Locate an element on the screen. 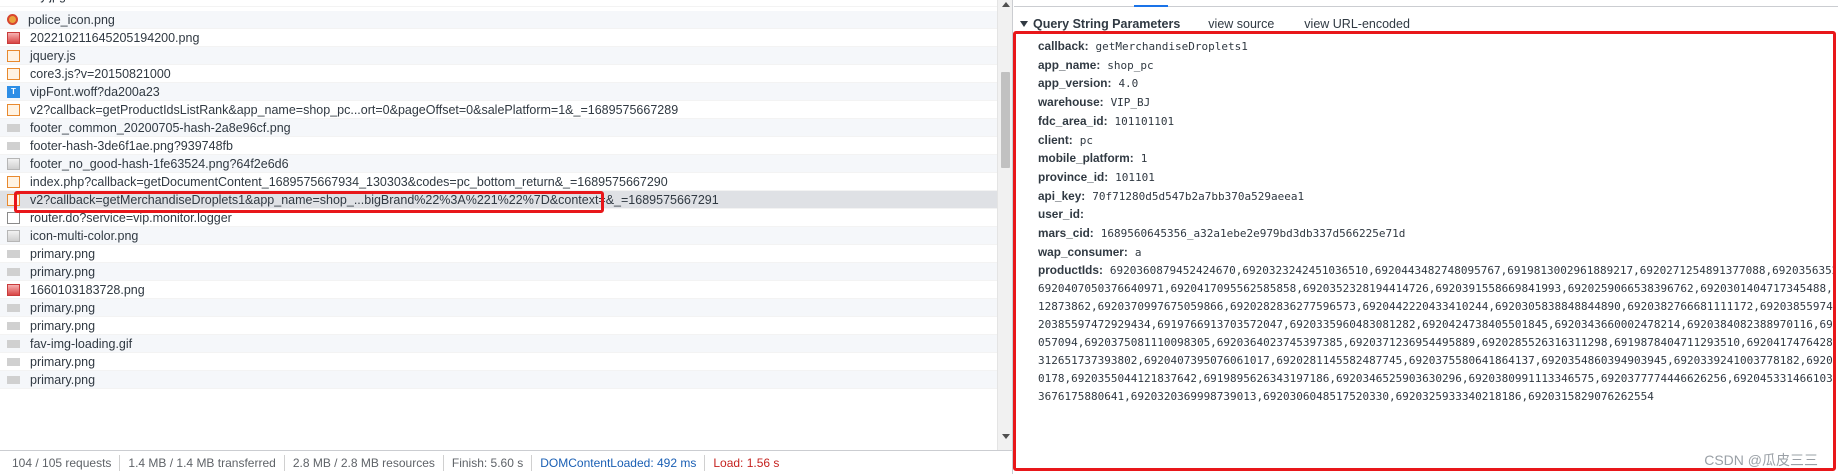 The width and height of the screenshot is (1838, 474). param-key: user_id: is located at coordinates (1061, 214).